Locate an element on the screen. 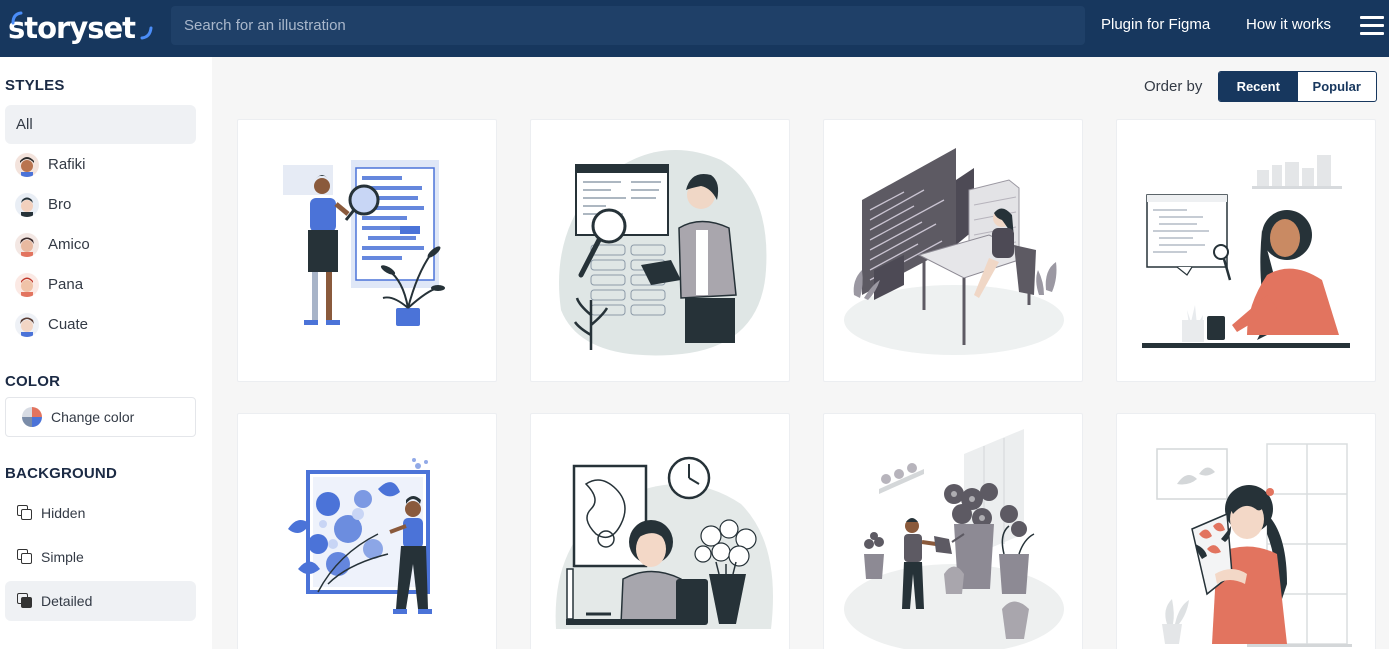  nav-plugin-for-figma: Plugin for Figma is located at coordinates (1155, 24).